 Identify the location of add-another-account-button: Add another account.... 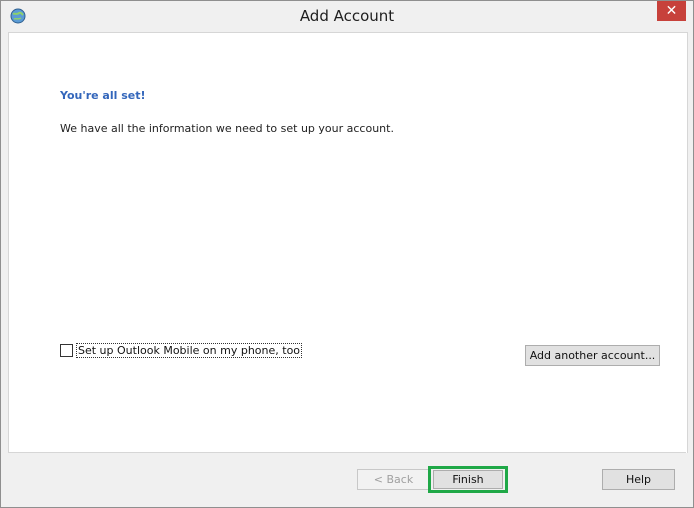
(592, 355).